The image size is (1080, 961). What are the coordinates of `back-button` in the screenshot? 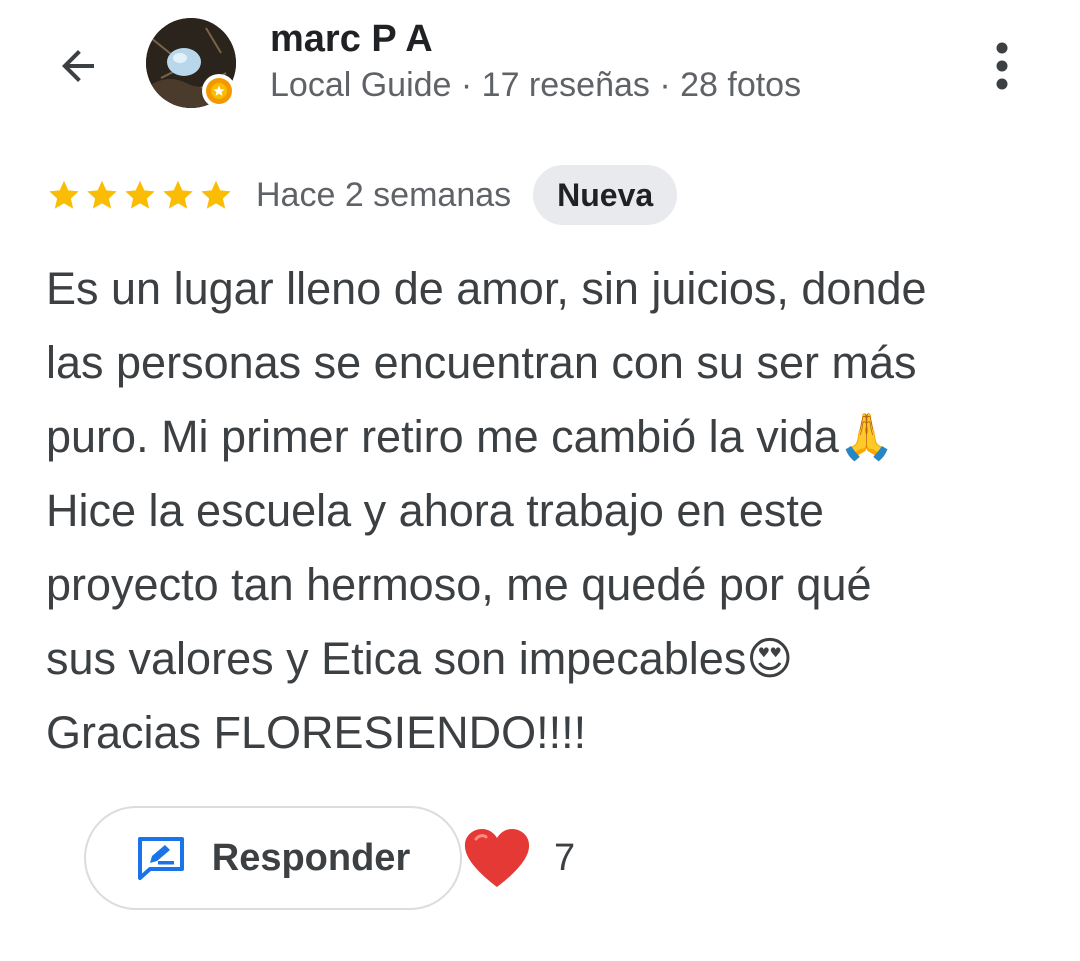 It's located at (78, 66).